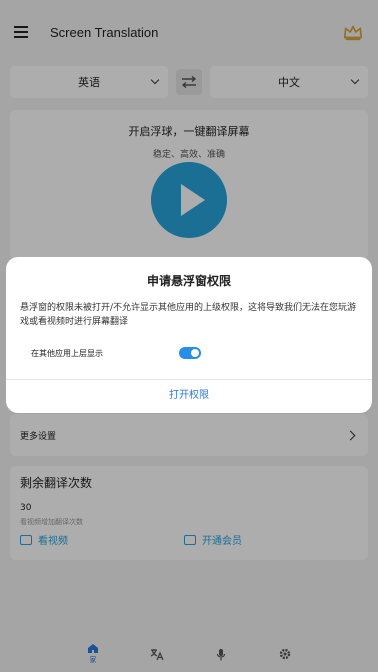  What do you see at coordinates (188, 281) in the screenshot?
I see `dialog-title: 申请悬浮窗权限` at bounding box center [188, 281].